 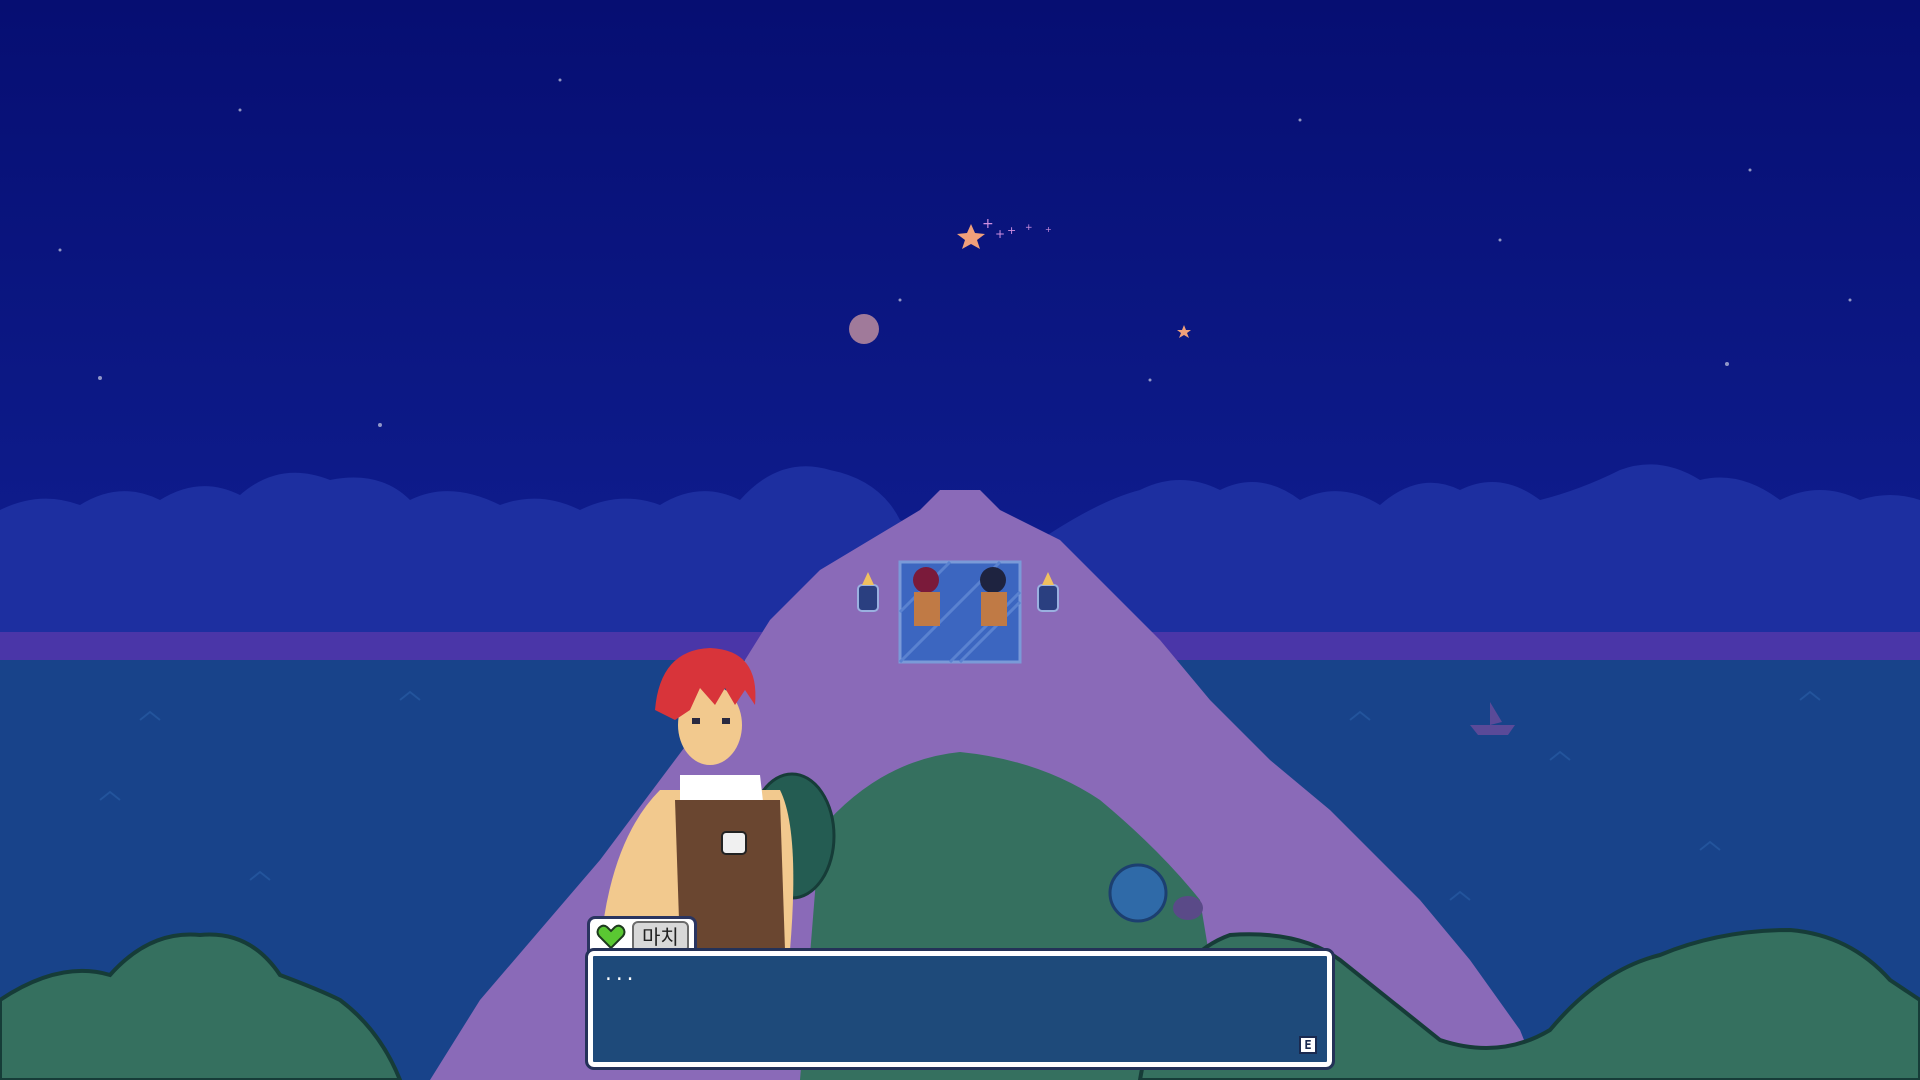 I want to click on advance-key-button: E, so click(x=1308, y=1045).